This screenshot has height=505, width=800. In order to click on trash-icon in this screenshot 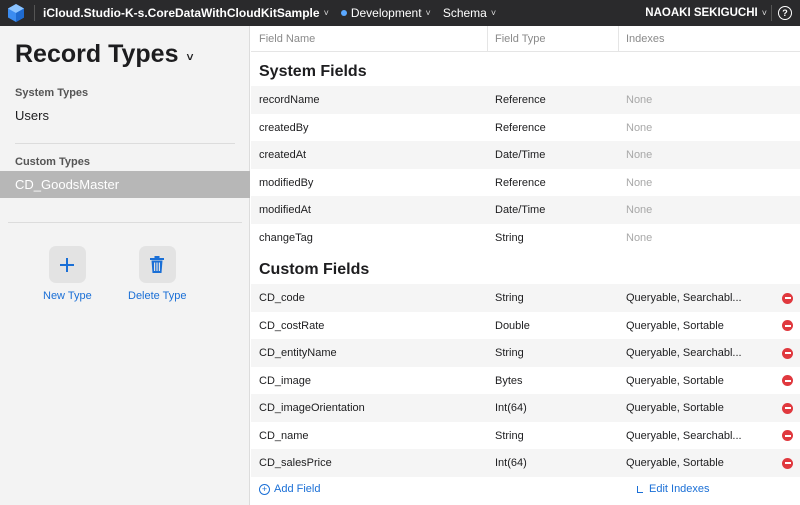, I will do `click(157, 264)`.